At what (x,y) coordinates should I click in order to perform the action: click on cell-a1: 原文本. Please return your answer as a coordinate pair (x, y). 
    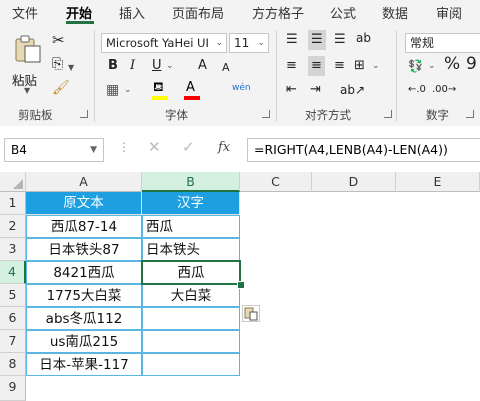
    Looking at the image, I should click on (84, 203).